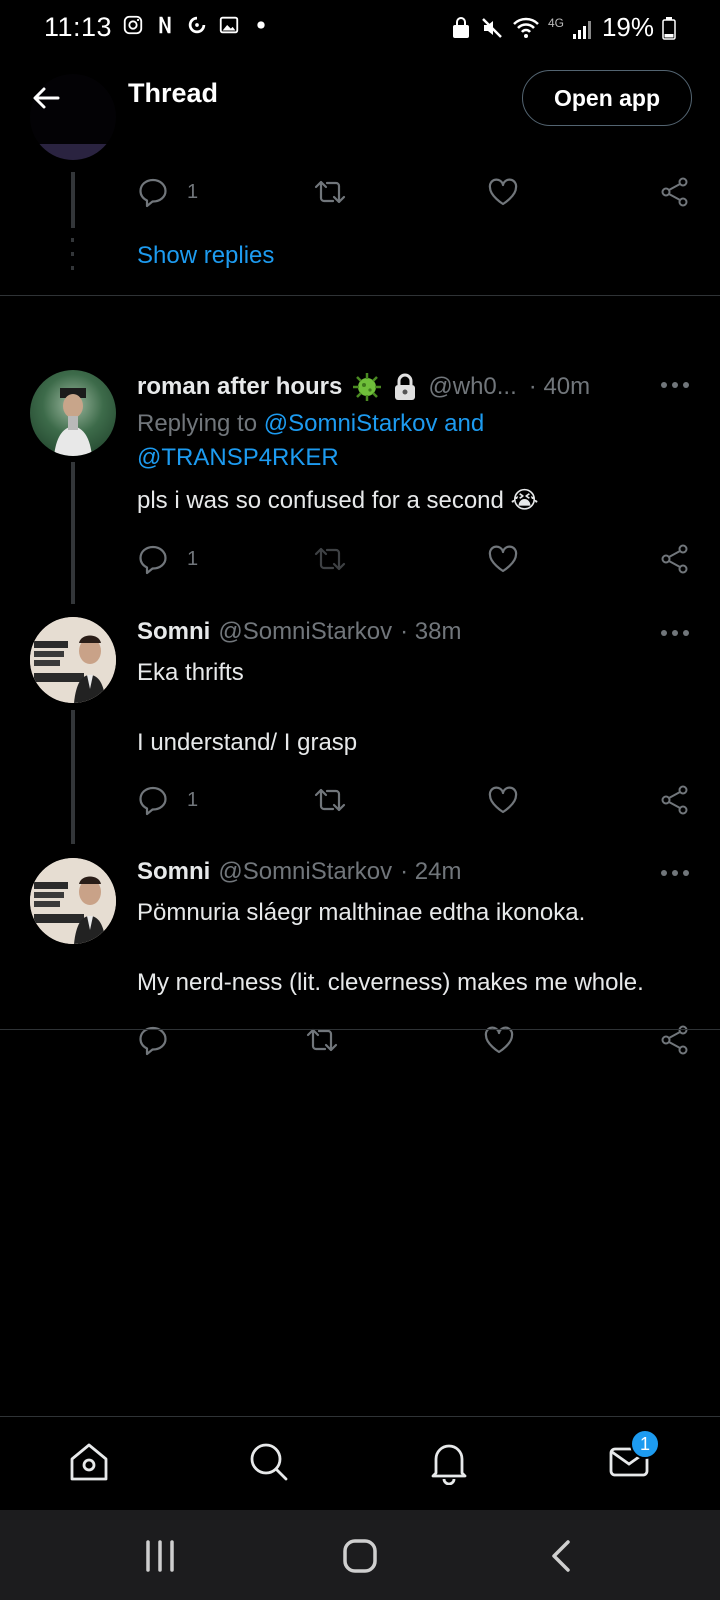 The height and width of the screenshot is (1600, 720). What do you see at coordinates (430, 632) in the screenshot?
I see `tweet-time: · 38m` at bounding box center [430, 632].